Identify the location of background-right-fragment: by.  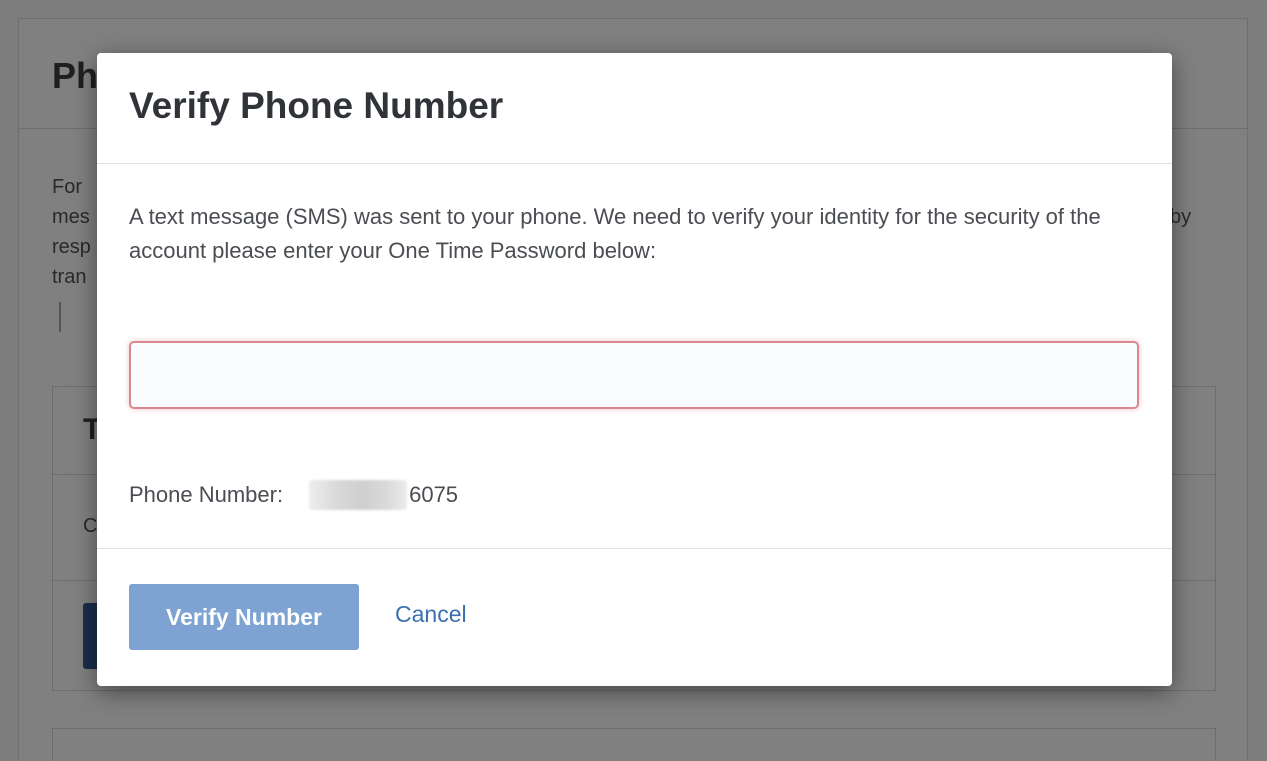
(1181, 217).